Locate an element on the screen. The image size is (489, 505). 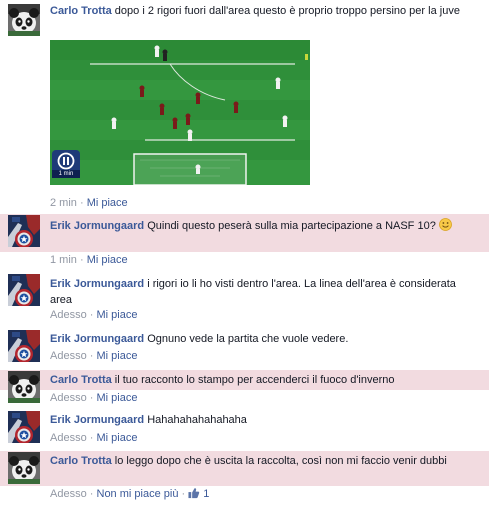
comment-timestamp: 2 min is located at coordinates (63, 203).